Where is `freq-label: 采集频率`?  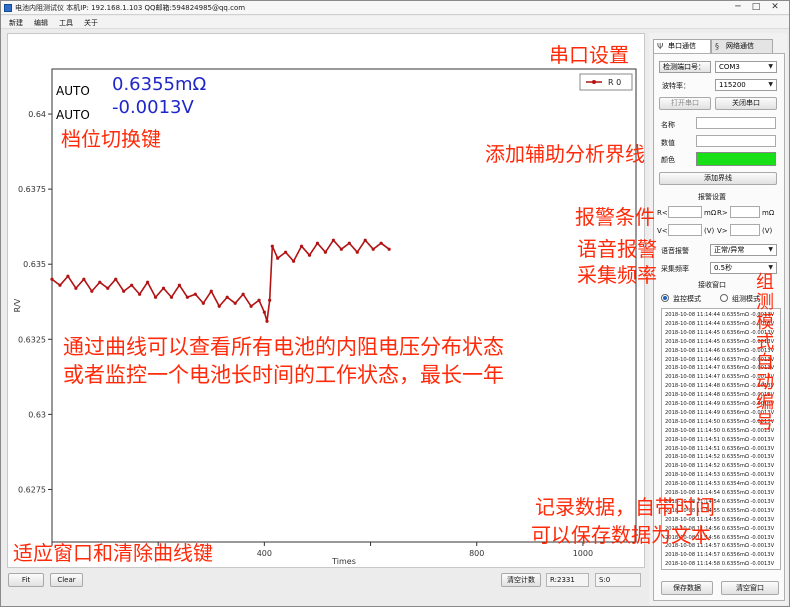
freq-label: 采集频率 is located at coordinates (675, 269).